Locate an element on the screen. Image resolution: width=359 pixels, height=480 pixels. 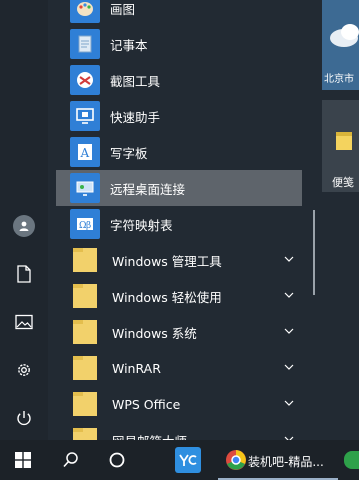
power-icon is located at coordinates (24, 418).